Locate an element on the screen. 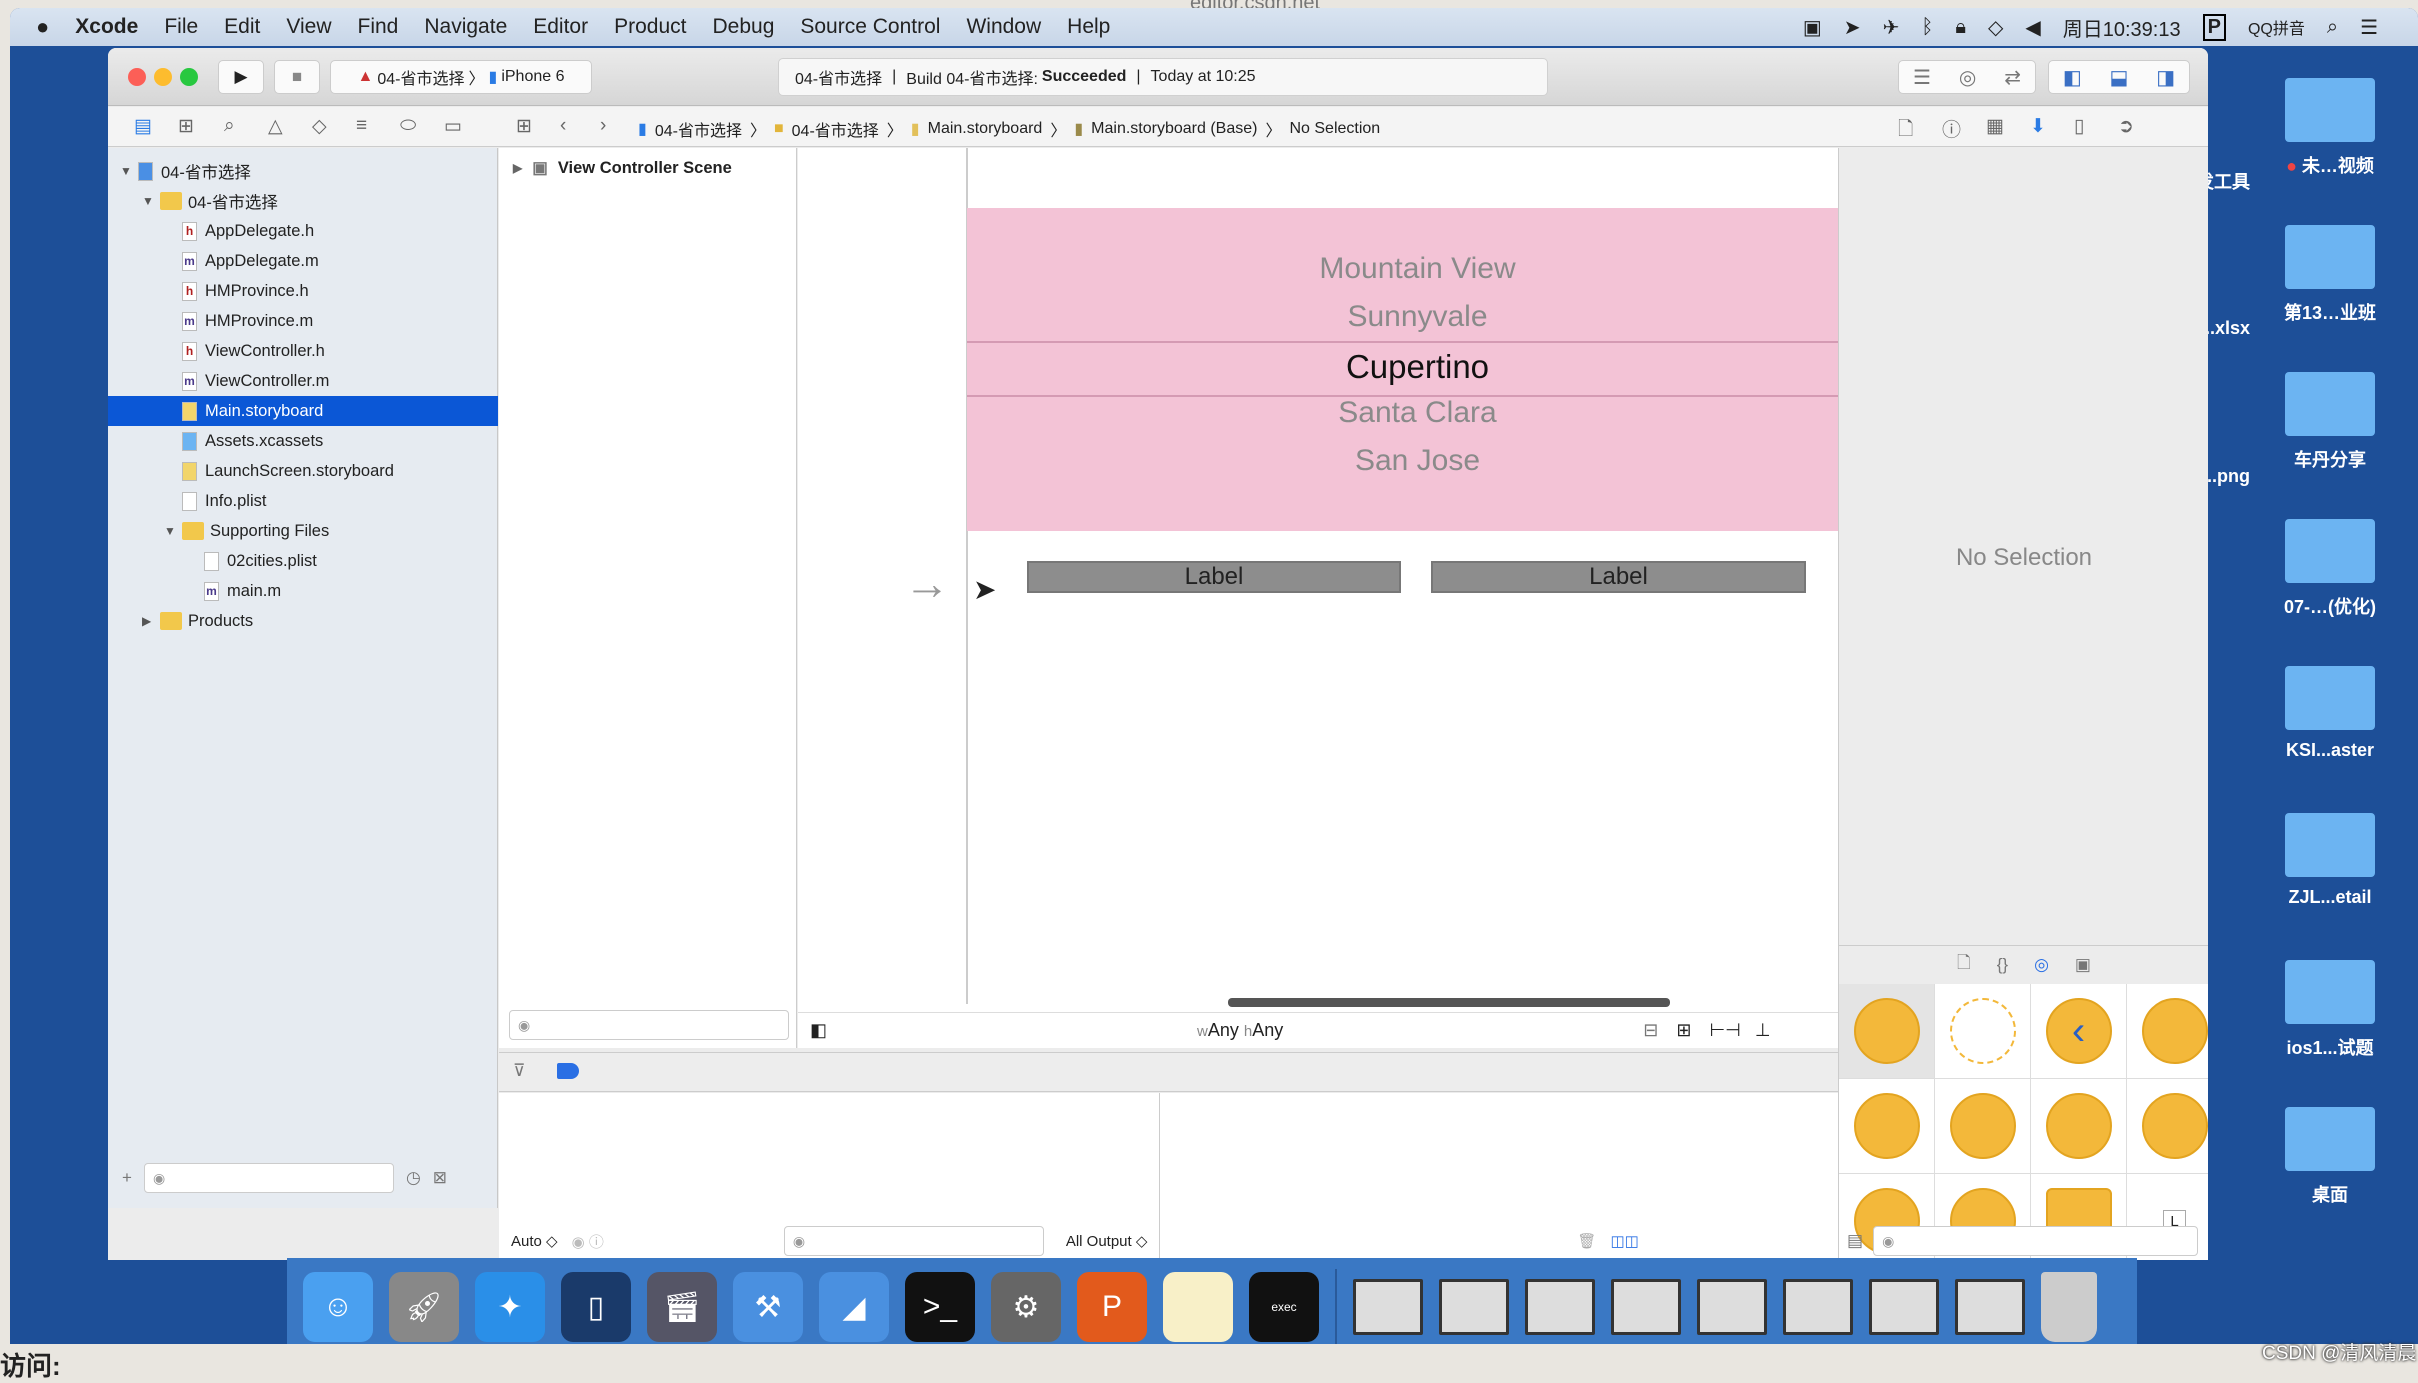  menu-editor: Editor is located at coordinates (560, 27).